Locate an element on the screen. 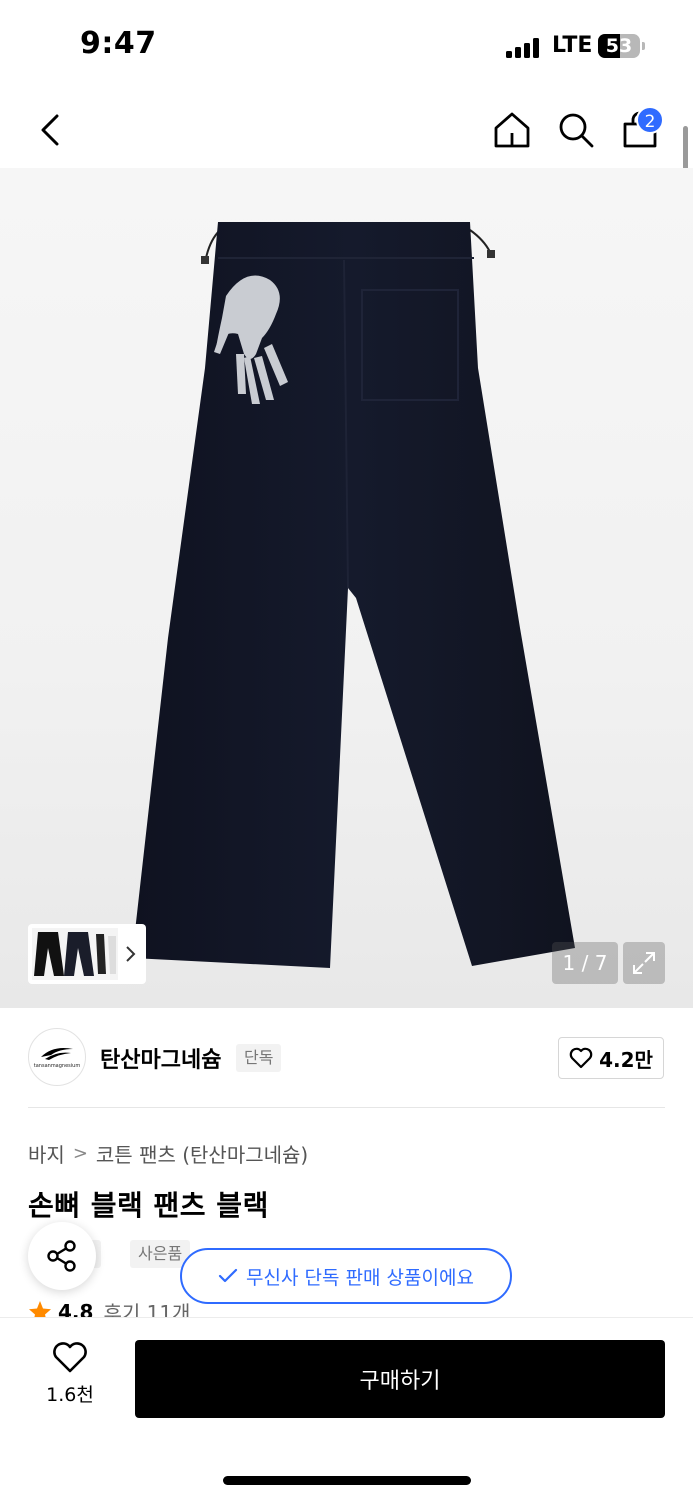 This screenshot has width=693, height=1500. search-button is located at coordinates (576, 130).